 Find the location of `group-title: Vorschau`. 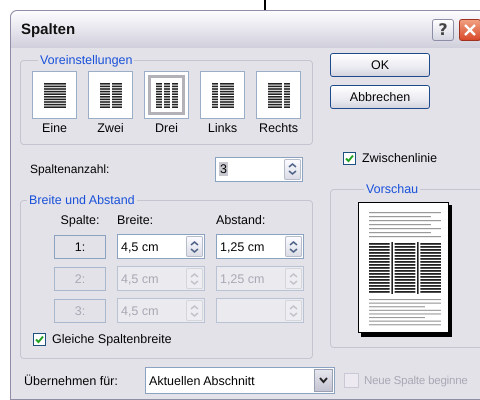

group-title: Vorschau is located at coordinates (392, 189).